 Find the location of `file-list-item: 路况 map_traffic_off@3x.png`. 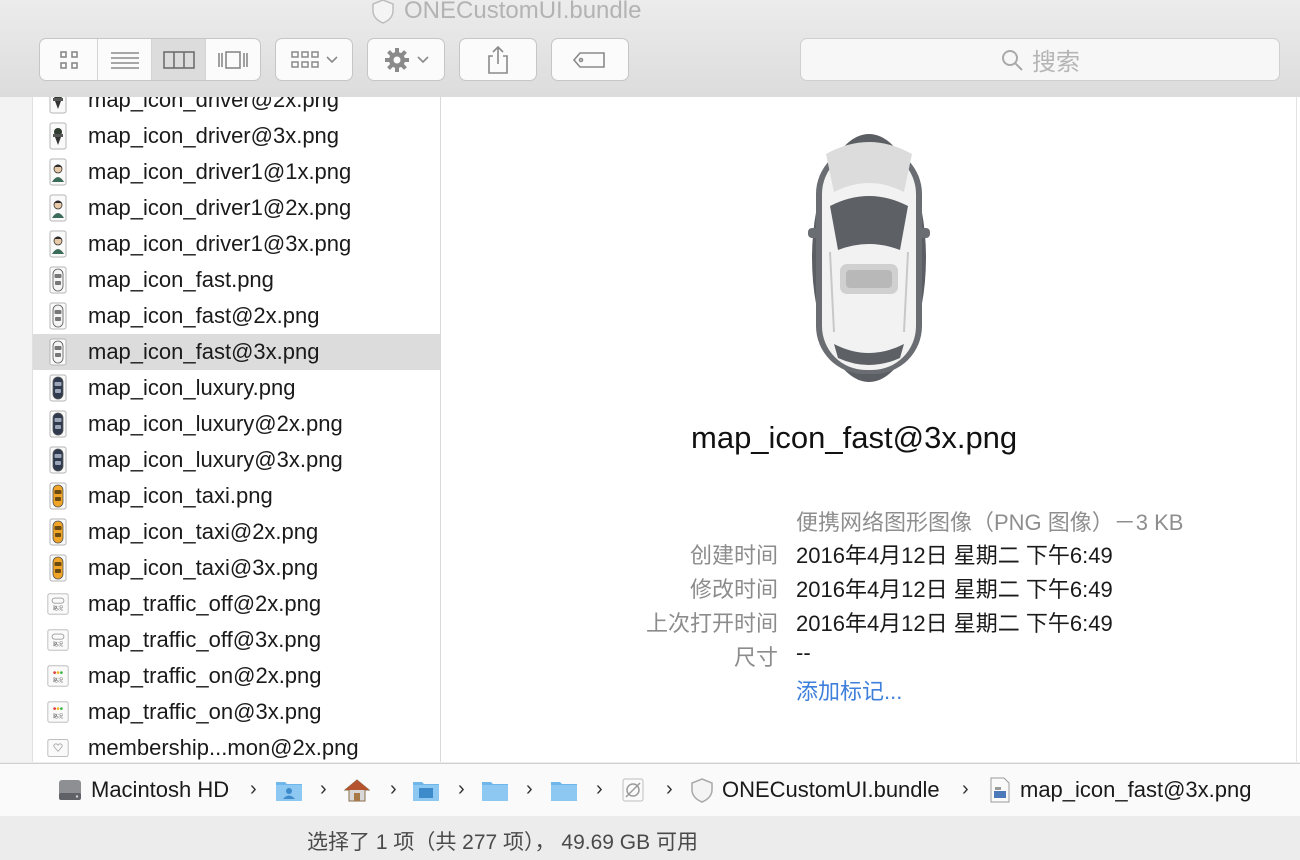

file-list-item: 路况 map_traffic_off@3x.png is located at coordinates (236, 640).